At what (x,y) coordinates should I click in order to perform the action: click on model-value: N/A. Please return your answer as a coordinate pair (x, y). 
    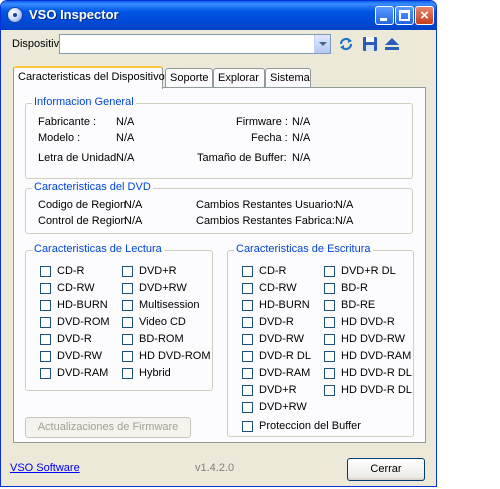
    Looking at the image, I should click on (125, 138).